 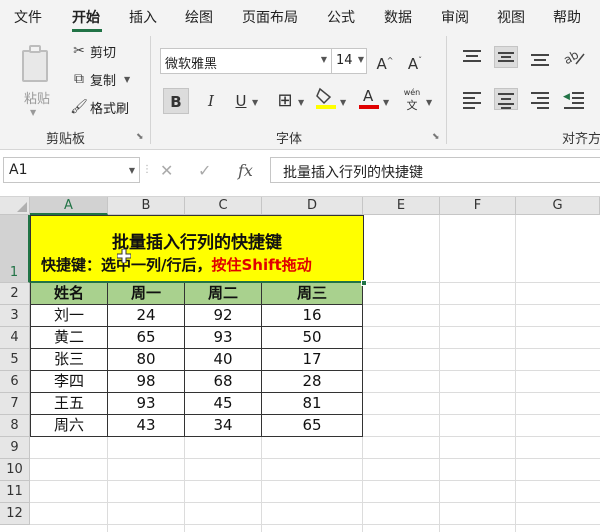 What do you see at coordinates (312, 382) in the screenshot?
I see `table-cell: 28` at bounding box center [312, 382].